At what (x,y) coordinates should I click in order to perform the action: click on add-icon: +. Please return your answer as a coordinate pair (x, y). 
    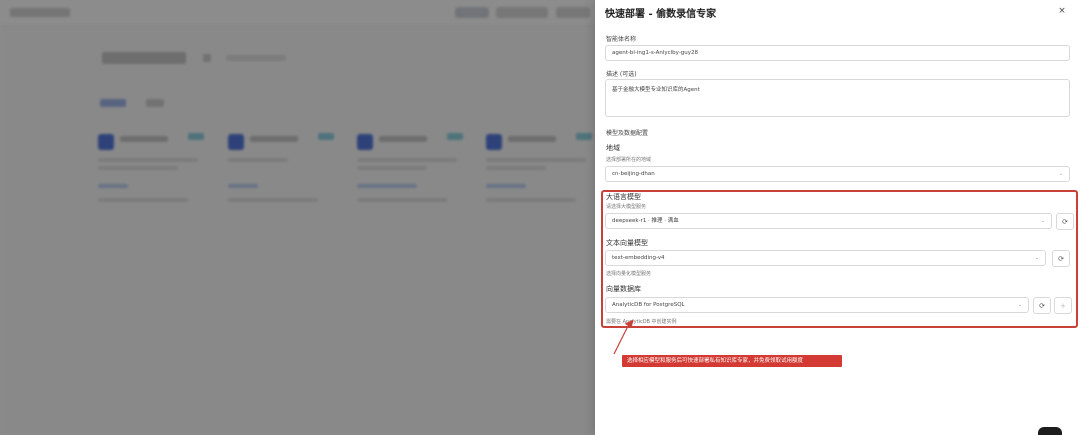
    Looking at the image, I should click on (1063, 305).